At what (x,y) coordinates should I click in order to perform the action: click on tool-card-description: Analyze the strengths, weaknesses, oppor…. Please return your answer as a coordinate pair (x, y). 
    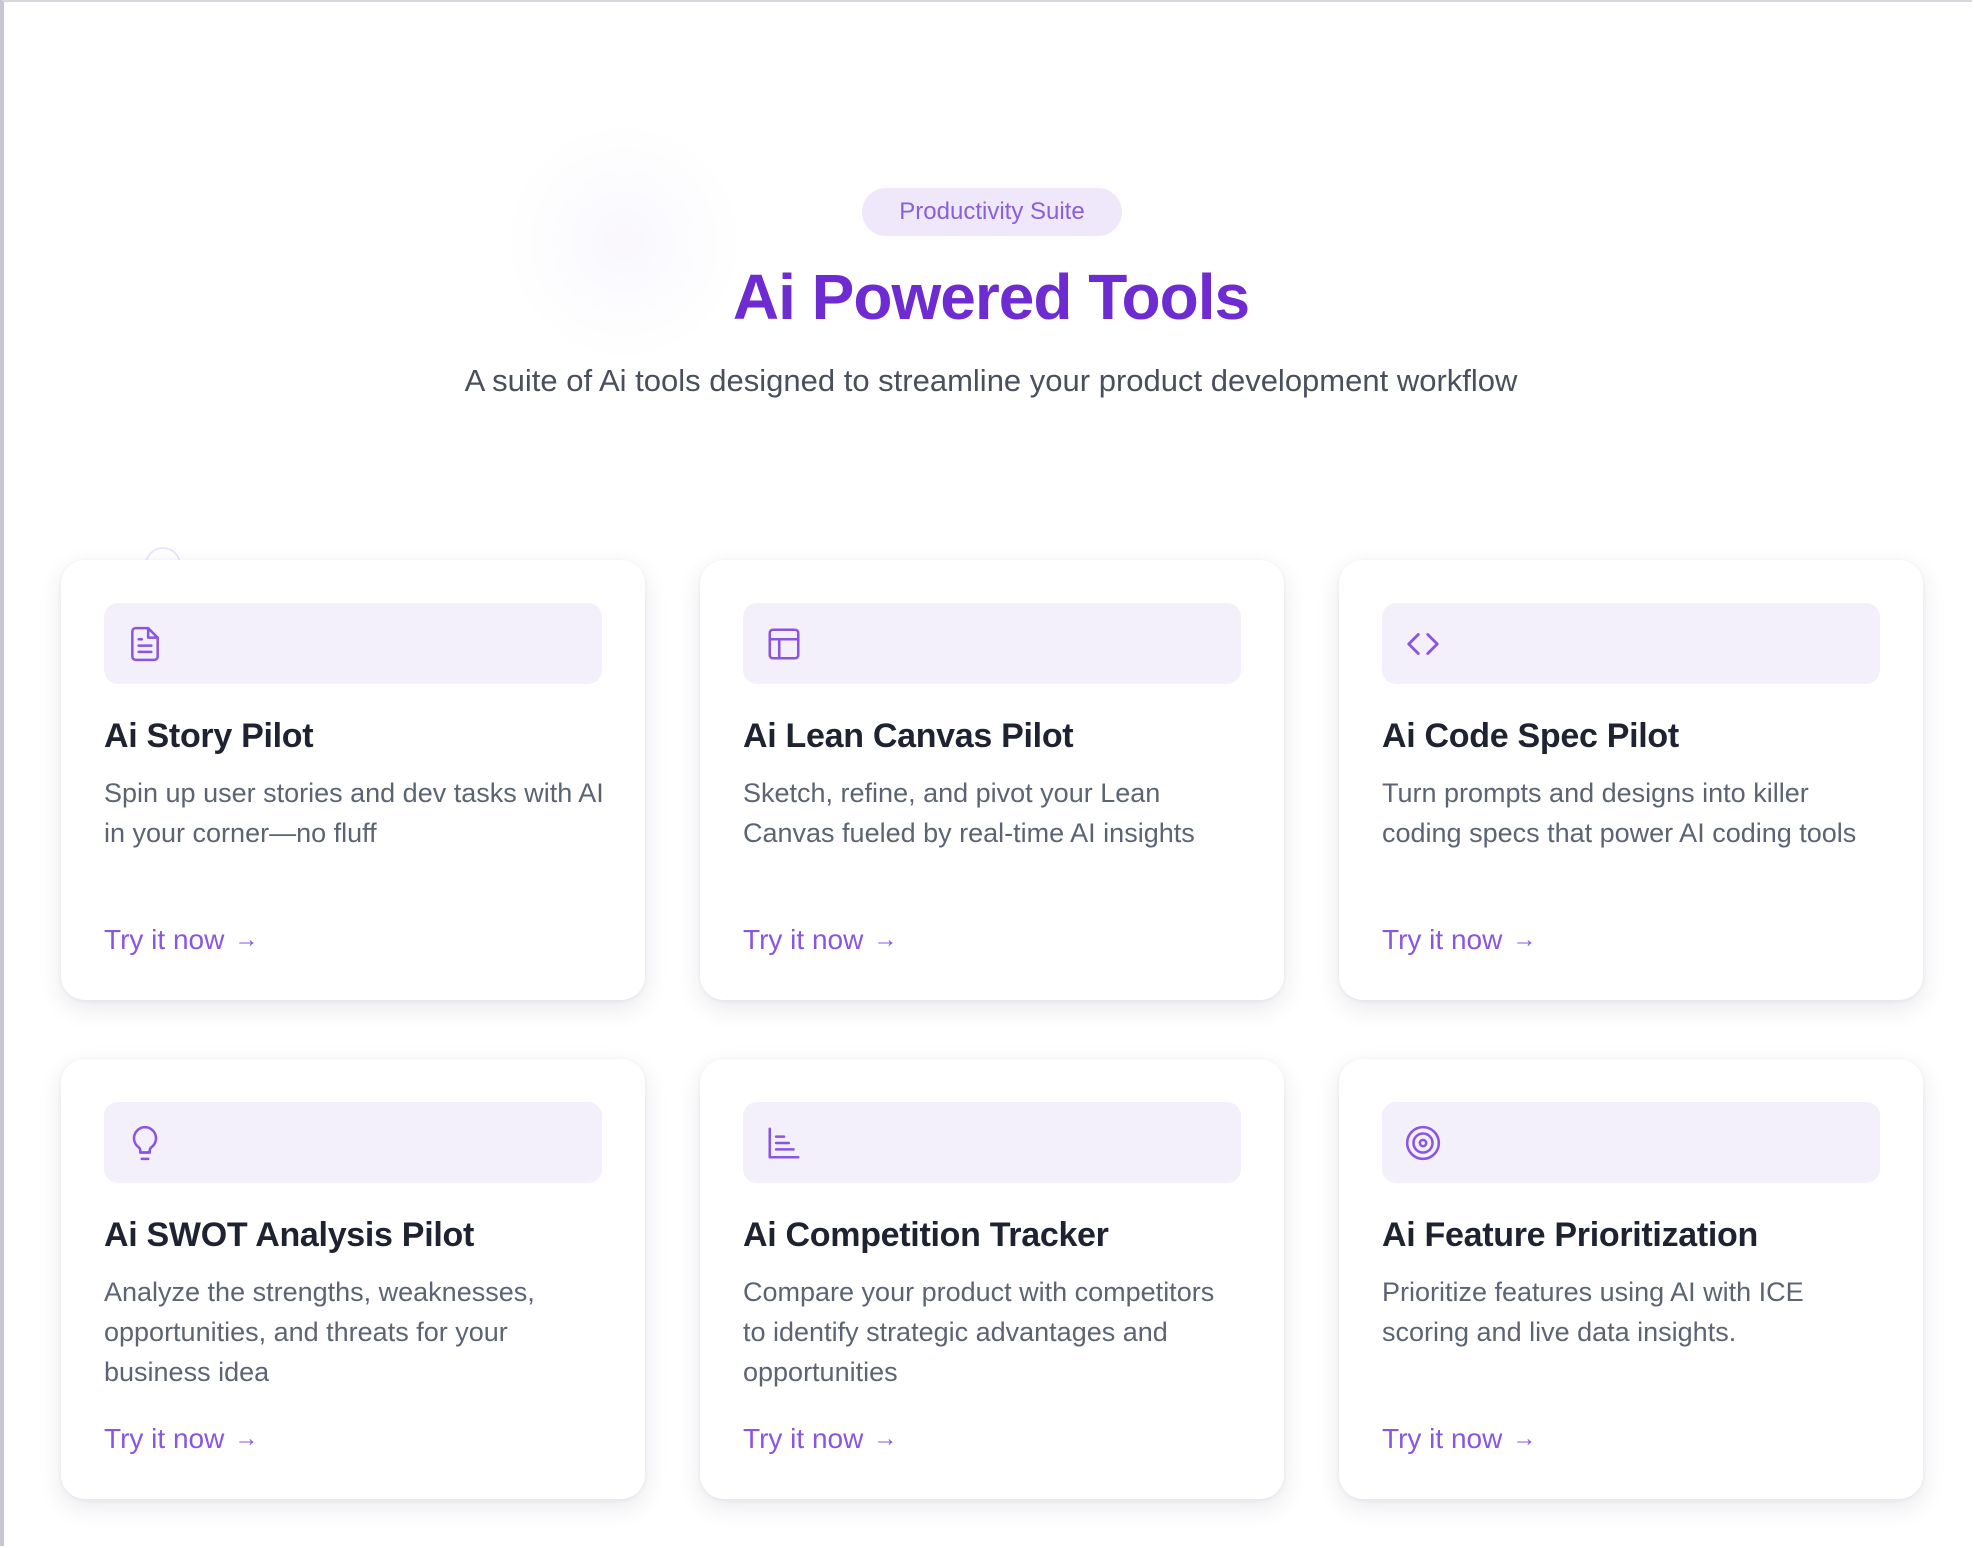
    Looking at the image, I should click on (319, 1332).